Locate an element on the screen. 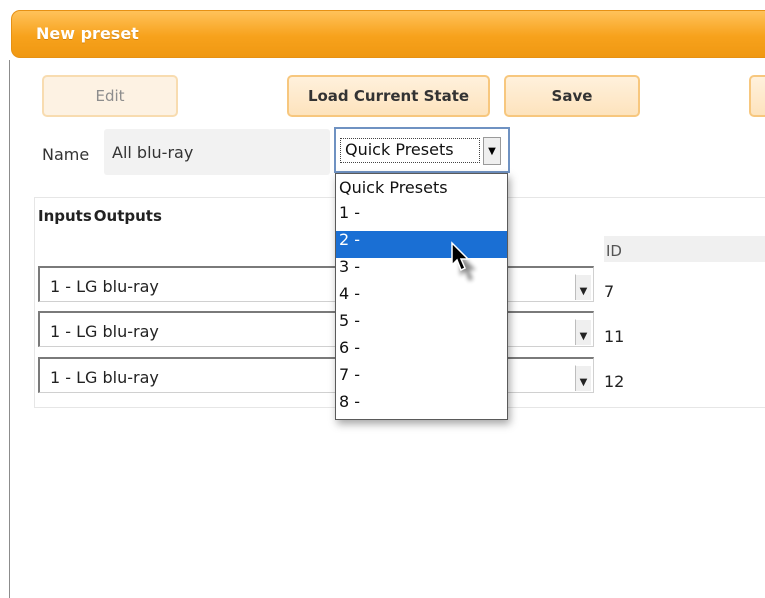 The height and width of the screenshot is (598, 765). quick-presets-value: Quick Presets is located at coordinates (410, 150).